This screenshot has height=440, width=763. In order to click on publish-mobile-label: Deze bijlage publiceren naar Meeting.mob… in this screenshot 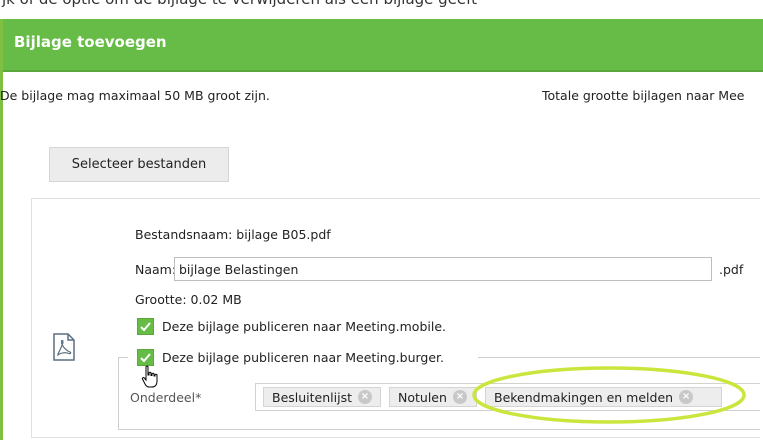, I will do `click(304, 326)`.